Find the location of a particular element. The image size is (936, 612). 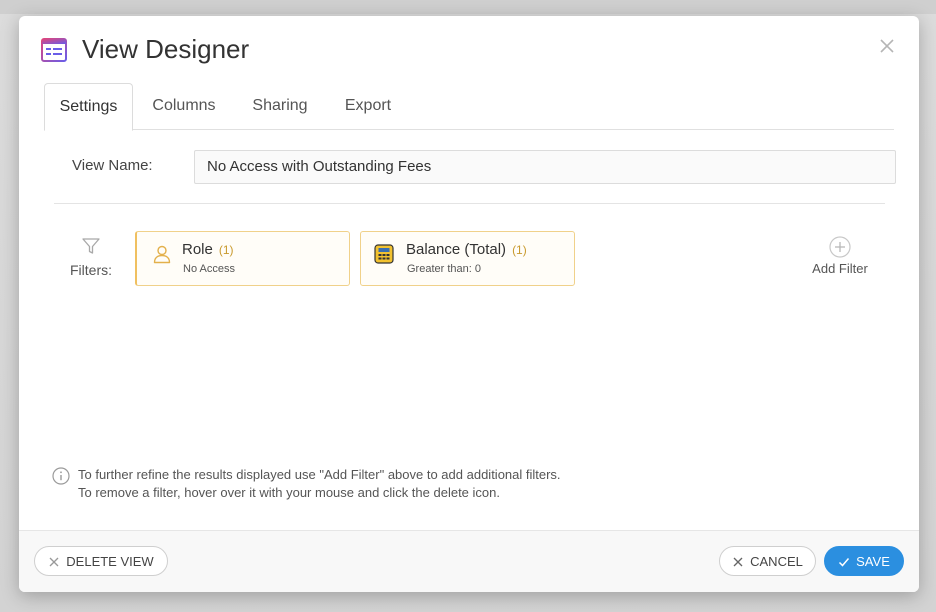

filter-subtitle: No Access is located at coordinates (209, 269).